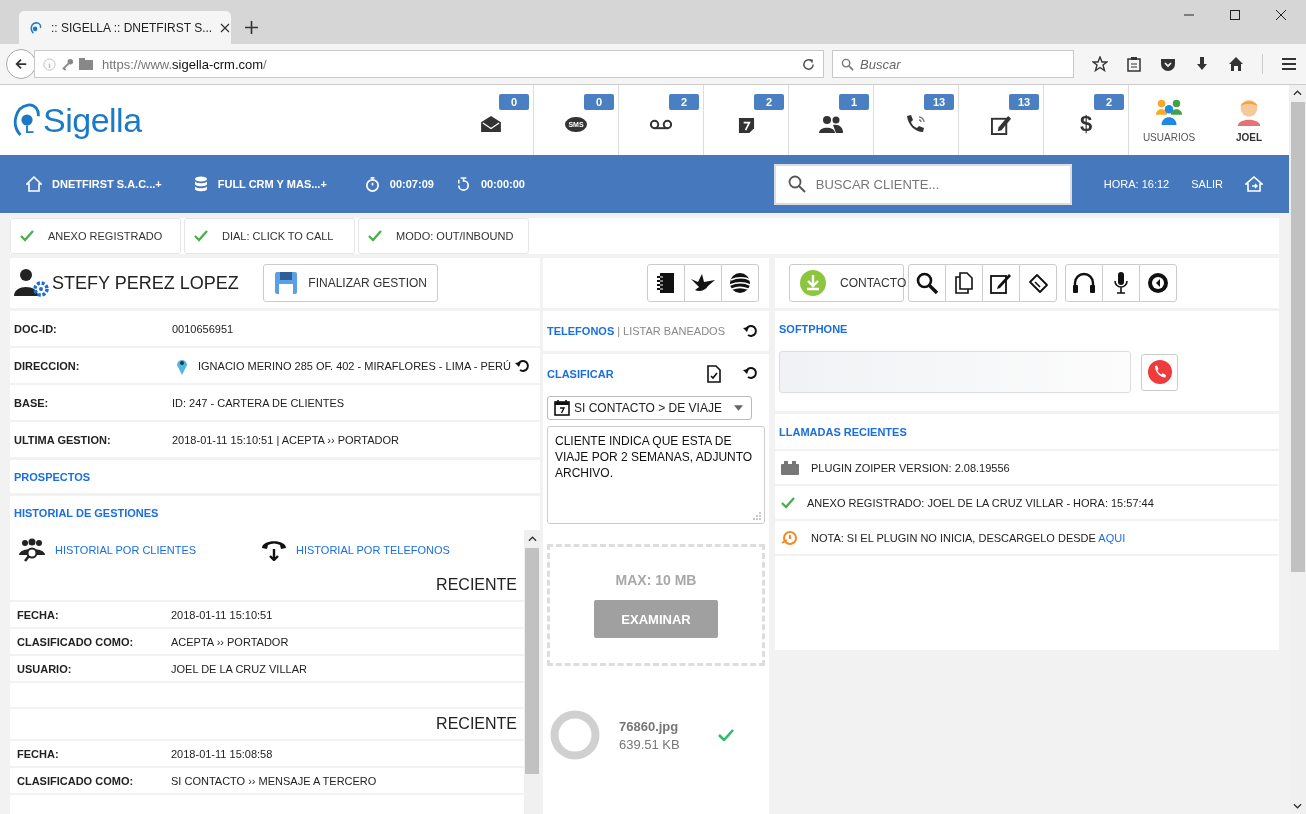  I want to click on users-button: USUARIOS, so click(1169, 120).